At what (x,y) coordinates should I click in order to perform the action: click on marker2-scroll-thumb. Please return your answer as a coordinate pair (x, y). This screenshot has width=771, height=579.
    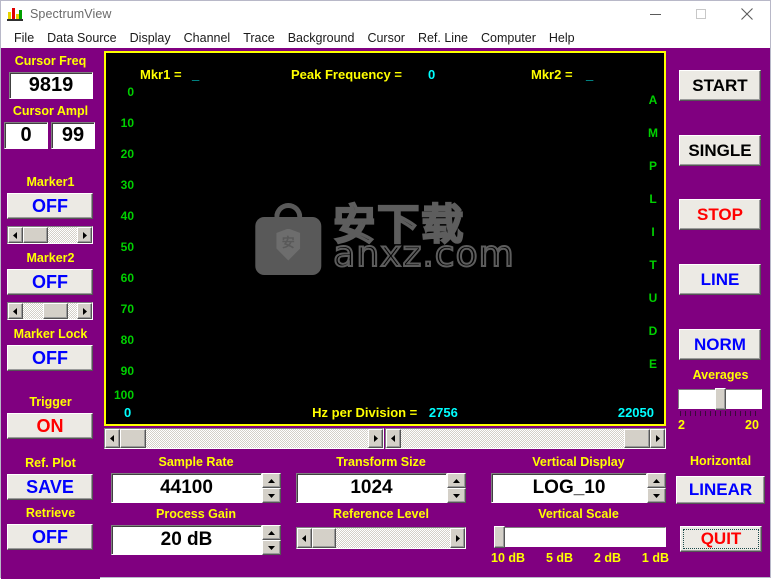
    Looking at the image, I should click on (55, 311).